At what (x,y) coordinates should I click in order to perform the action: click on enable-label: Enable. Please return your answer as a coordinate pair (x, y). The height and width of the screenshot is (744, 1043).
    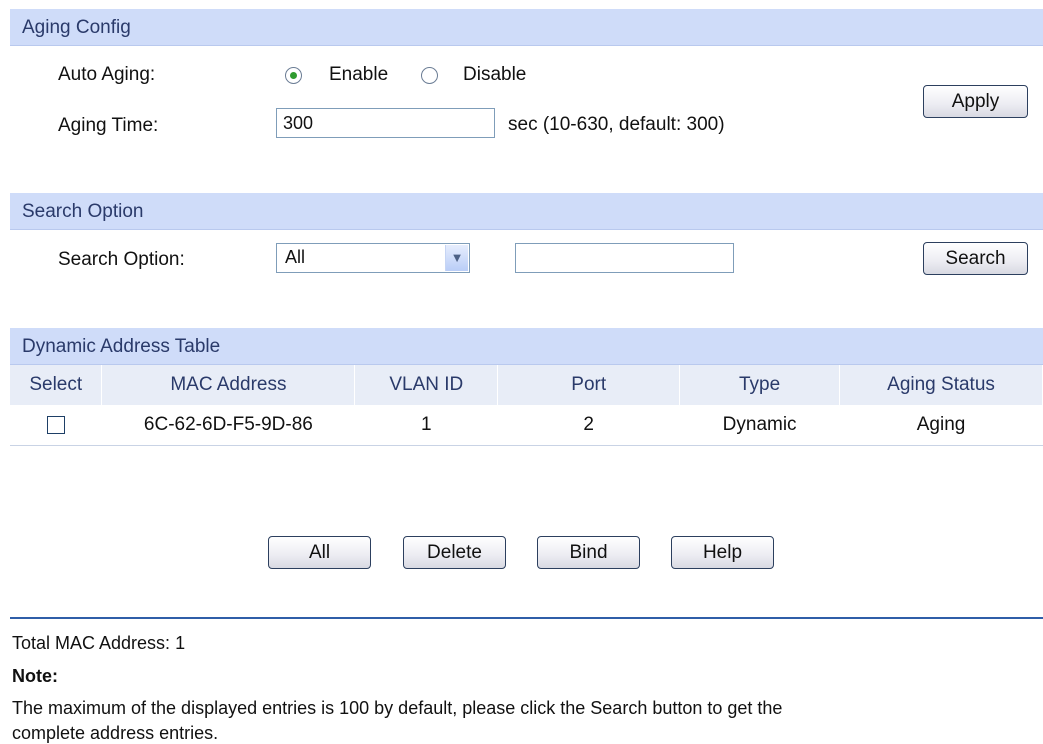
    Looking at the image, I should click on (359, 74).